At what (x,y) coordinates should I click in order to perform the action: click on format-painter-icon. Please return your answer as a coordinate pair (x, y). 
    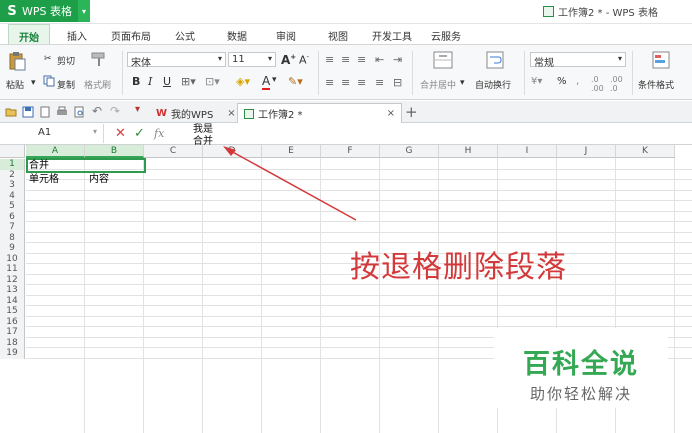
    Looking at the image, I should click on (99, 59).